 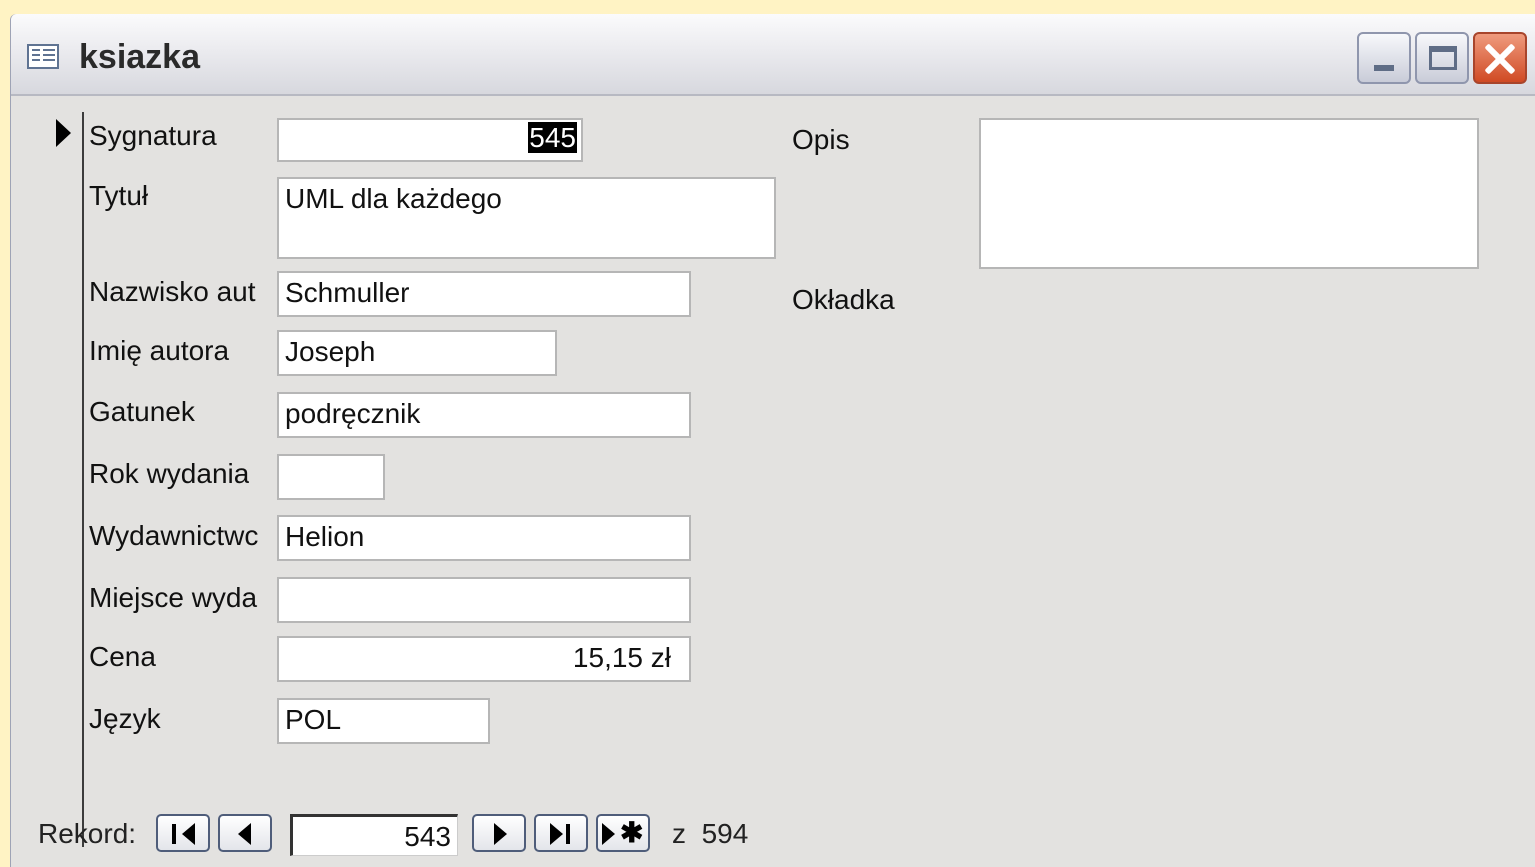 What do you see at coordinates (484, 538) in the screenshot?
I see `wydawnictwo-field: Helion` at bounding box center [484, 538].